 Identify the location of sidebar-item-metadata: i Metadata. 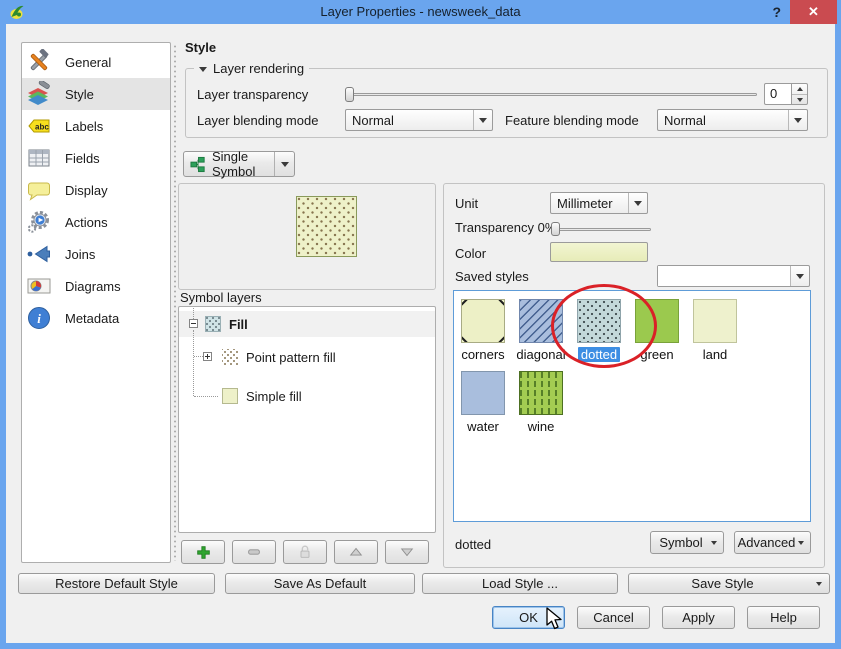
(96, 318).